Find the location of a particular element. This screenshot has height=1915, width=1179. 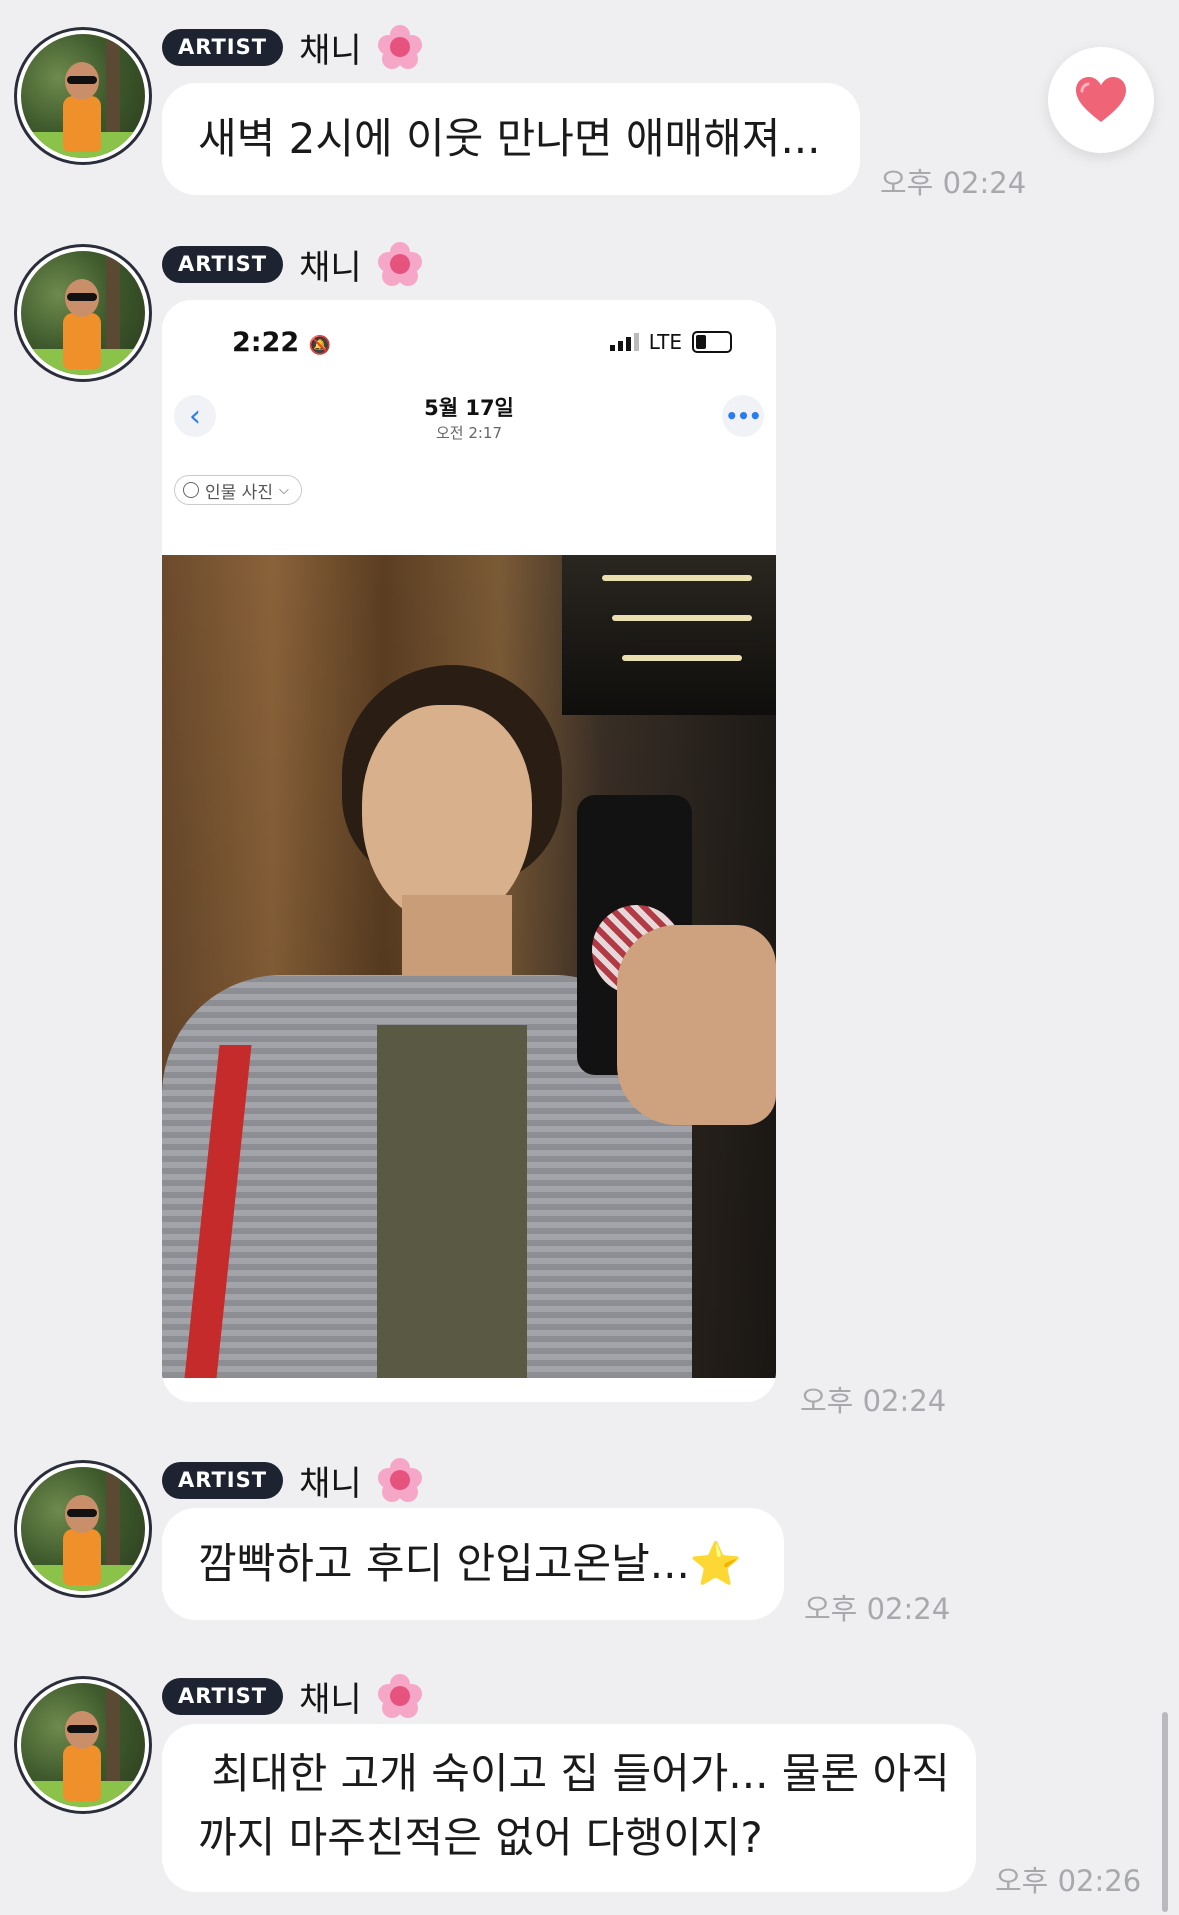

photo-date: 5월 17일 is located at coordinates (469, 408).